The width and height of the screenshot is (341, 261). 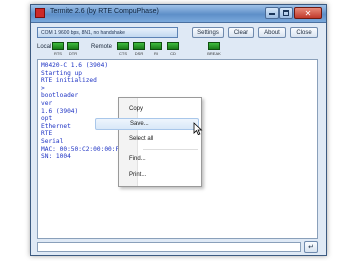 What do you see at coordinates (147, 109) in the screenshot?
I see `context-menu-copy: Copy` at bounding box center [147, 109].